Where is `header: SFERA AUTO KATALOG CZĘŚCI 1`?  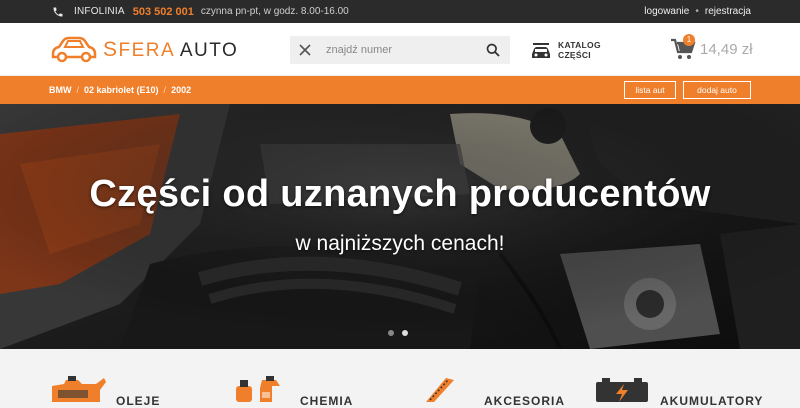 header: SFERA AUTO KATALOG CZĘŚCI 1 is located at coordinates (400, 49).